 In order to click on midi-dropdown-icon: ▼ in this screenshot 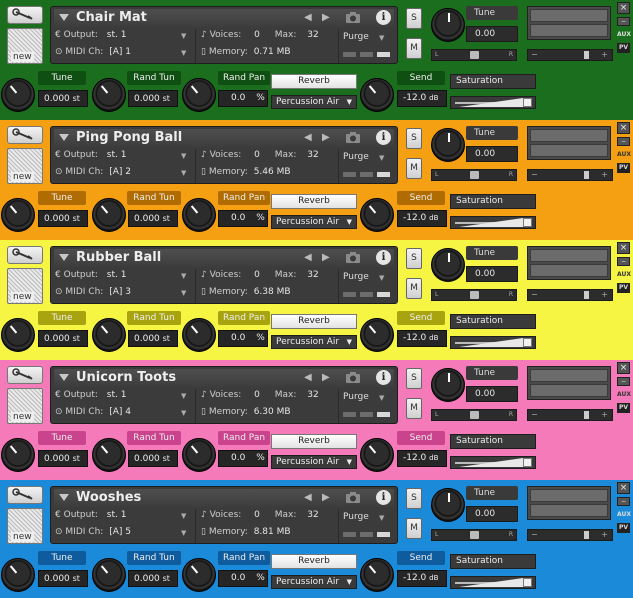, I will do `click(183, 293)`.